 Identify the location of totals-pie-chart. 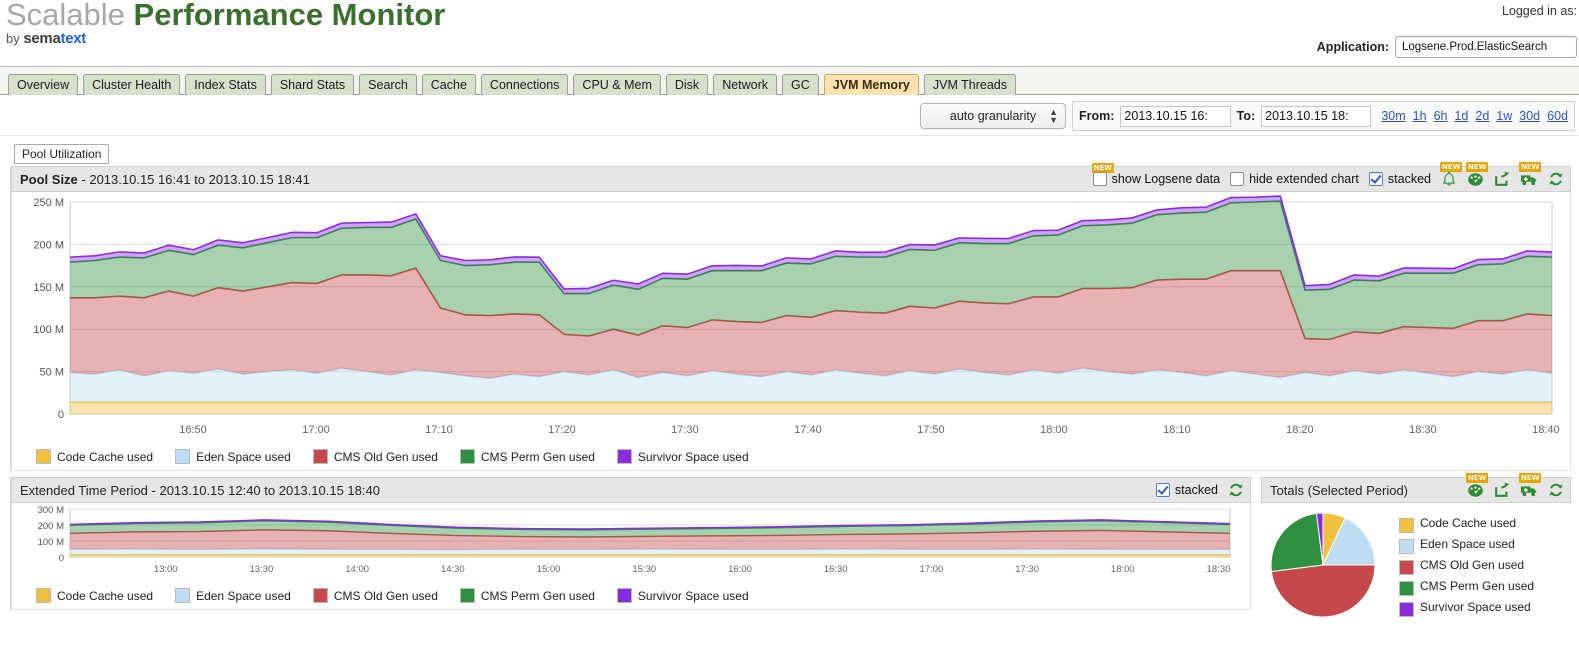
(1325, 568).